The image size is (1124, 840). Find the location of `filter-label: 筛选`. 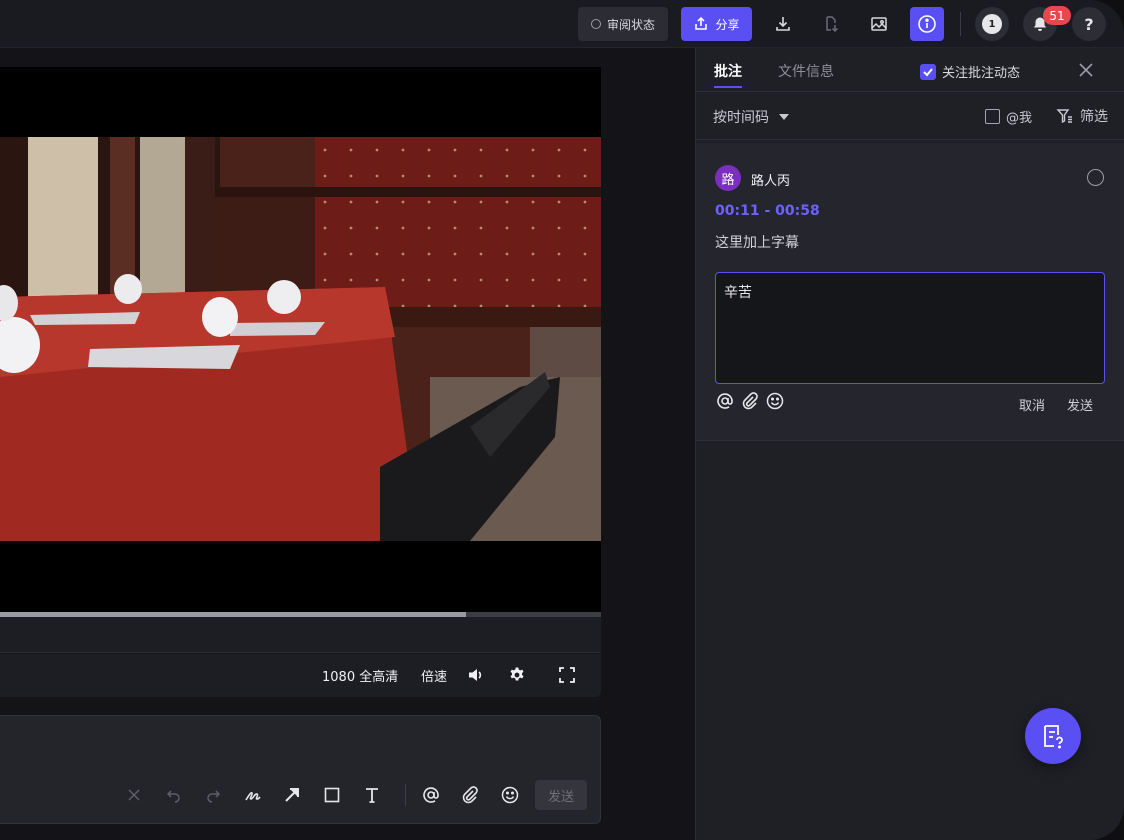

filter-label: 筛选 is located at coordinates (1094, 117).